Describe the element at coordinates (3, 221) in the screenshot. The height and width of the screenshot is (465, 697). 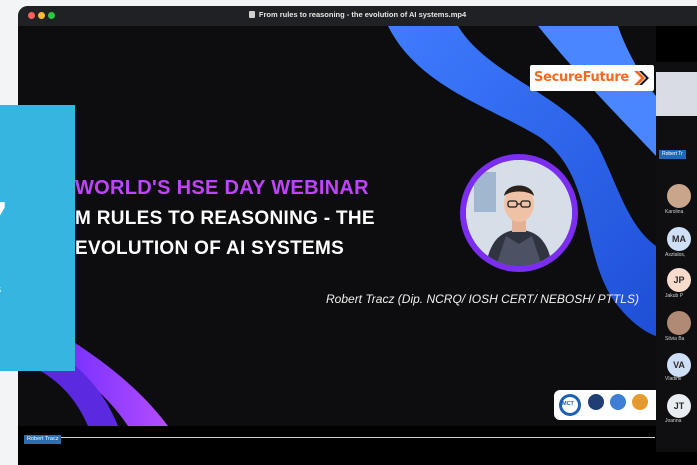
I see `overlay-number: 7` at that location.